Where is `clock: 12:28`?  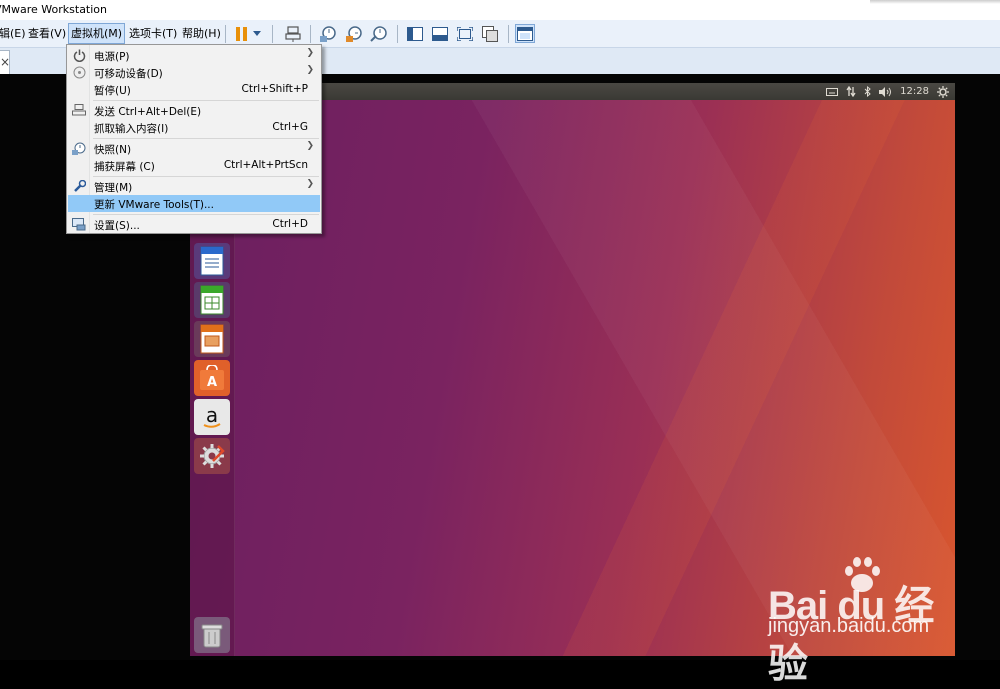 clock: 12:28 is located at coordinates (914, 91).